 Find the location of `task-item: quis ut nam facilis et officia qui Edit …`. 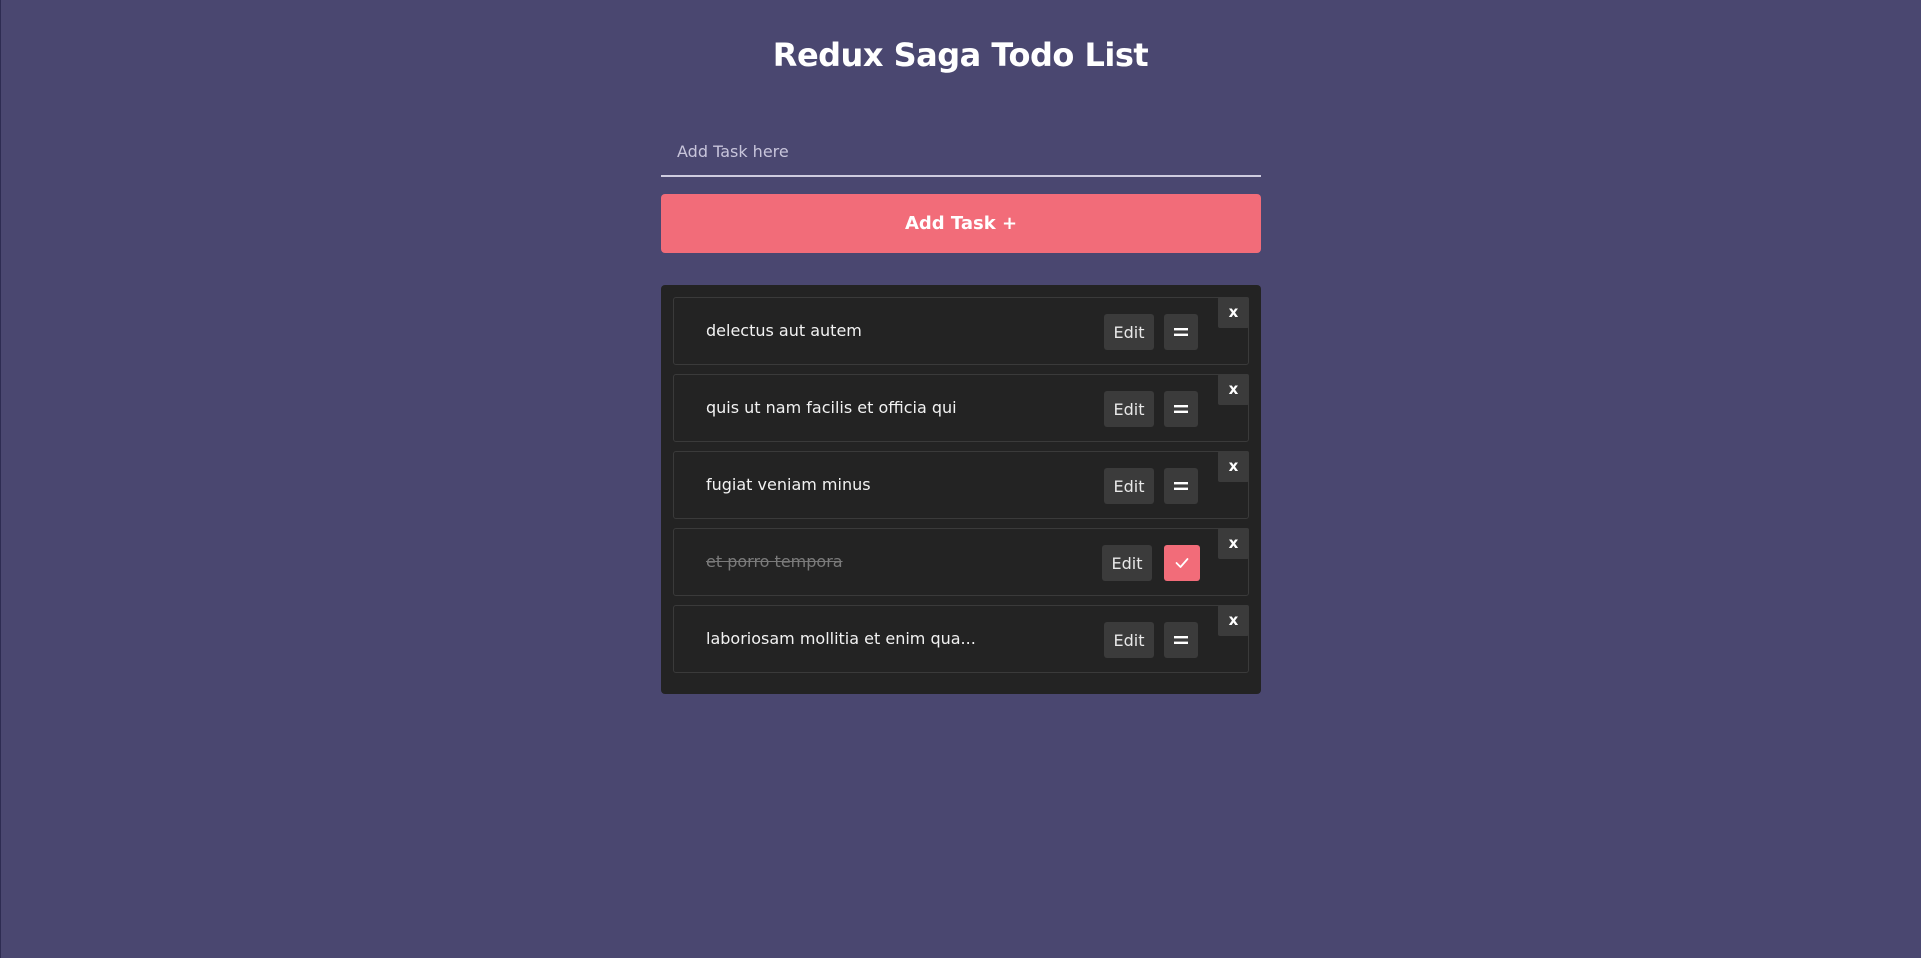

task-item: quis ut nam facilis et officia qui Edit … is located at coordinates (961, 408).